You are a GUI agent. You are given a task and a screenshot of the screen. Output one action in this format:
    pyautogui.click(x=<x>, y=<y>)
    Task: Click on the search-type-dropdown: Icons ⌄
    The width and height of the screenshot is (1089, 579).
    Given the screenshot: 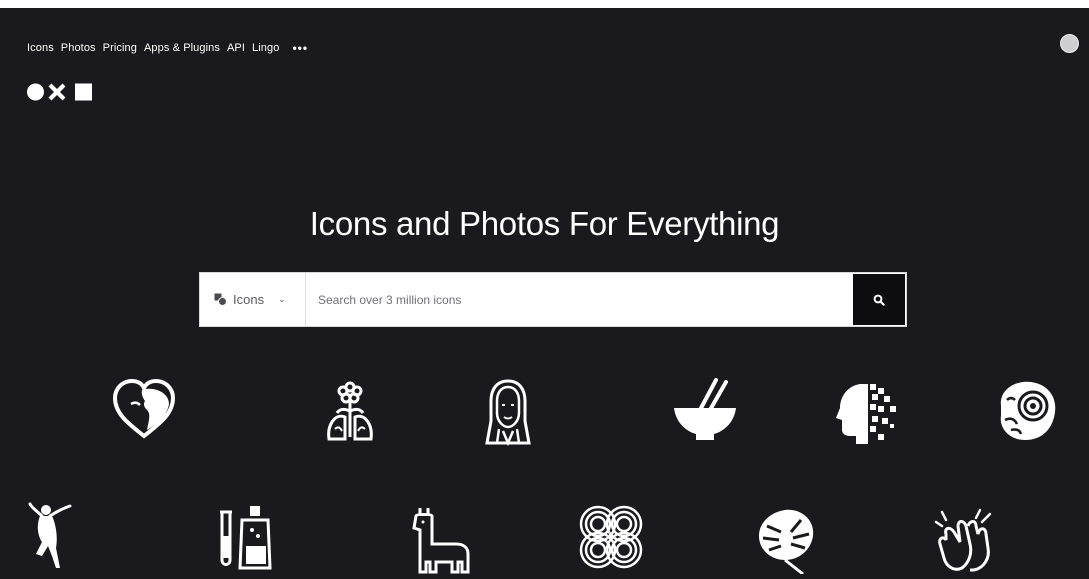 What is the action you would take?
    pyautogui.click(x=253, y=299)
    